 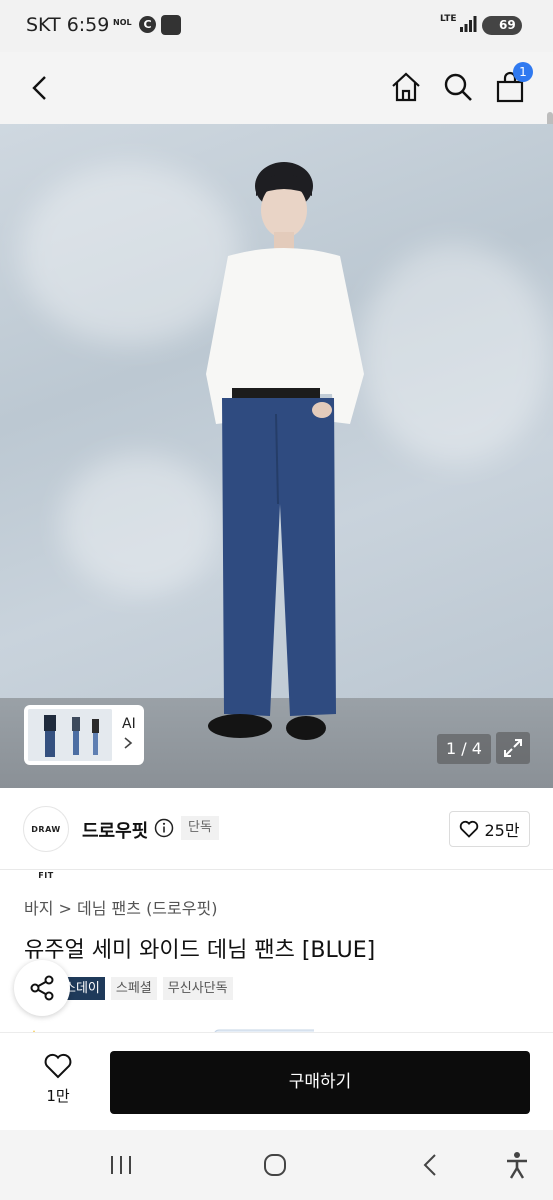 I want to click on ai-thumbnail-image, so click(x=70, y=735).